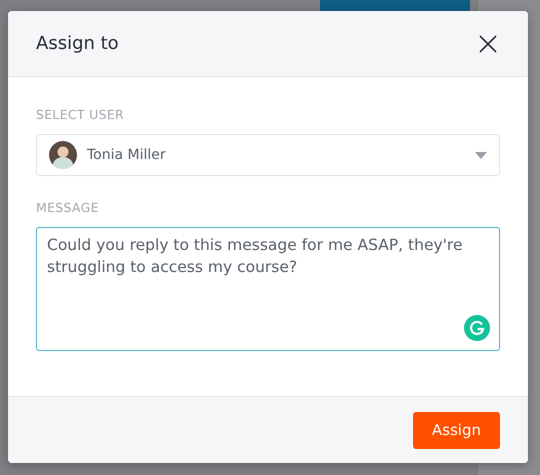 This screenshot has height=475, width=540. I want to click on selected-user: Tonia Miller, so click(127, 155).